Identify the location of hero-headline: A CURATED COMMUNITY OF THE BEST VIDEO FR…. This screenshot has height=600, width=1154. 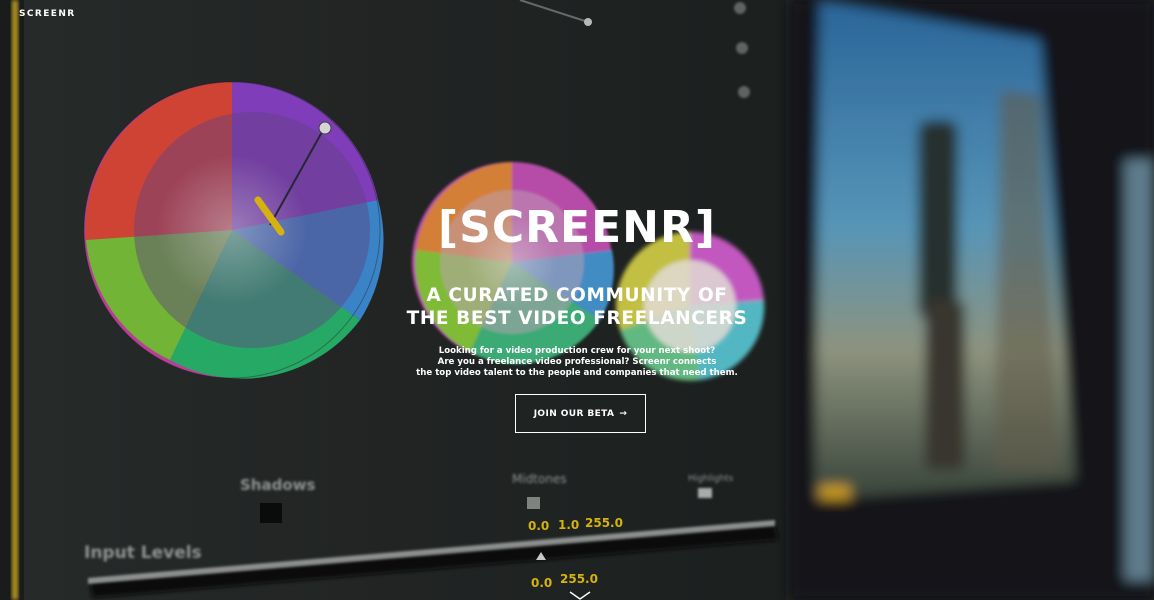
(577, 307).